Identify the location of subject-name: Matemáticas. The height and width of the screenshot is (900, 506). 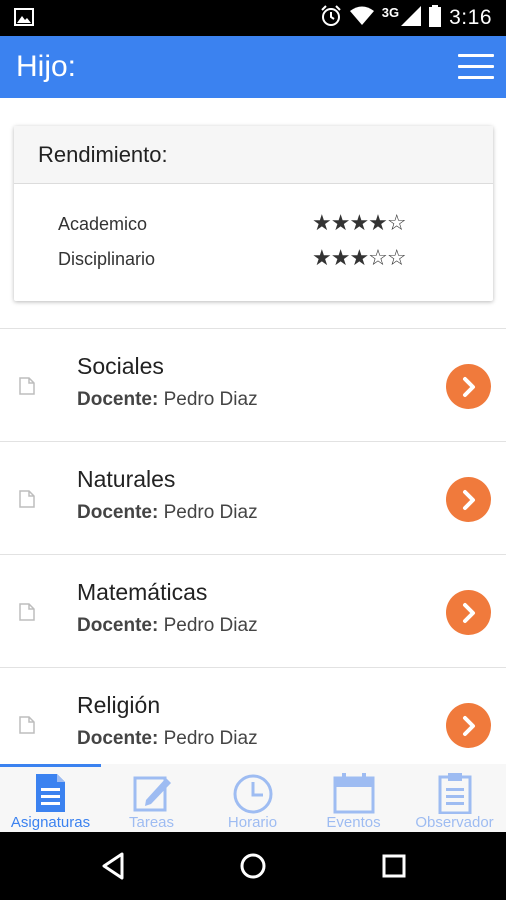
(142, 592).